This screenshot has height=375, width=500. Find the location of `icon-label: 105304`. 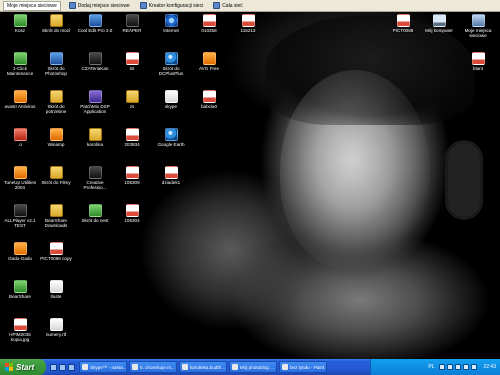

icon-label: 105304 is located at coordinates (132, 220).